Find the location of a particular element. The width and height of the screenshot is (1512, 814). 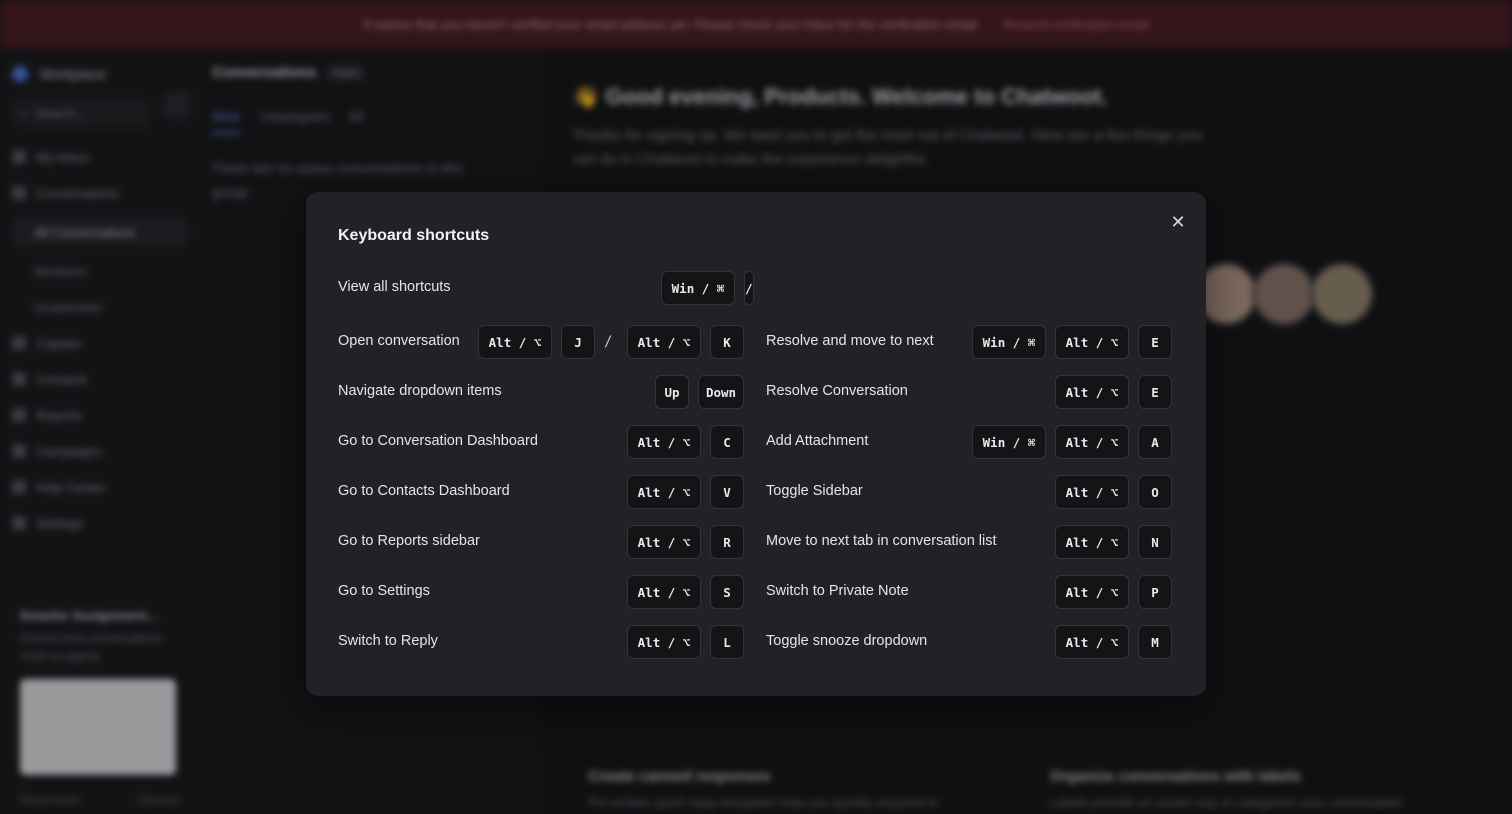

keycap: N is located at coordinates (1155, 542).